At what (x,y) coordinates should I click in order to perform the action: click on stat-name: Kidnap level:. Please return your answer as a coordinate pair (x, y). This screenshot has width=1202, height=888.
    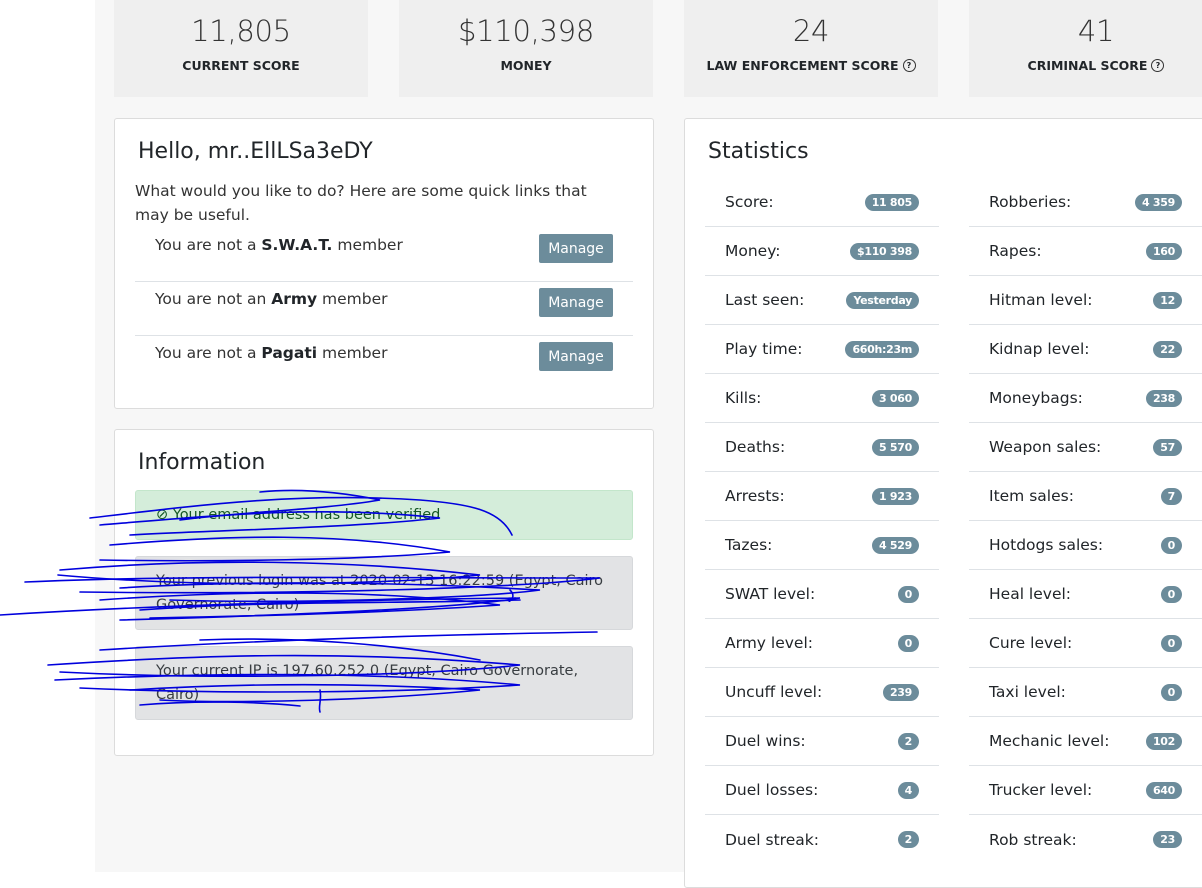
    Looking at the image, I should click on (1039, 349).